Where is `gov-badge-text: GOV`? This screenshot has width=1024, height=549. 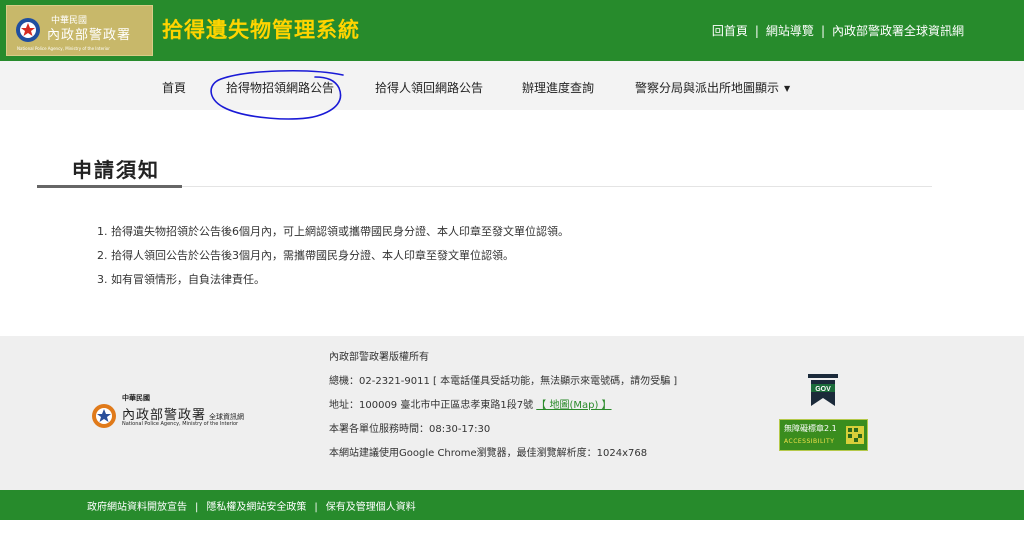
gov-badge-text: GOV is located at coordinates (823, 389).